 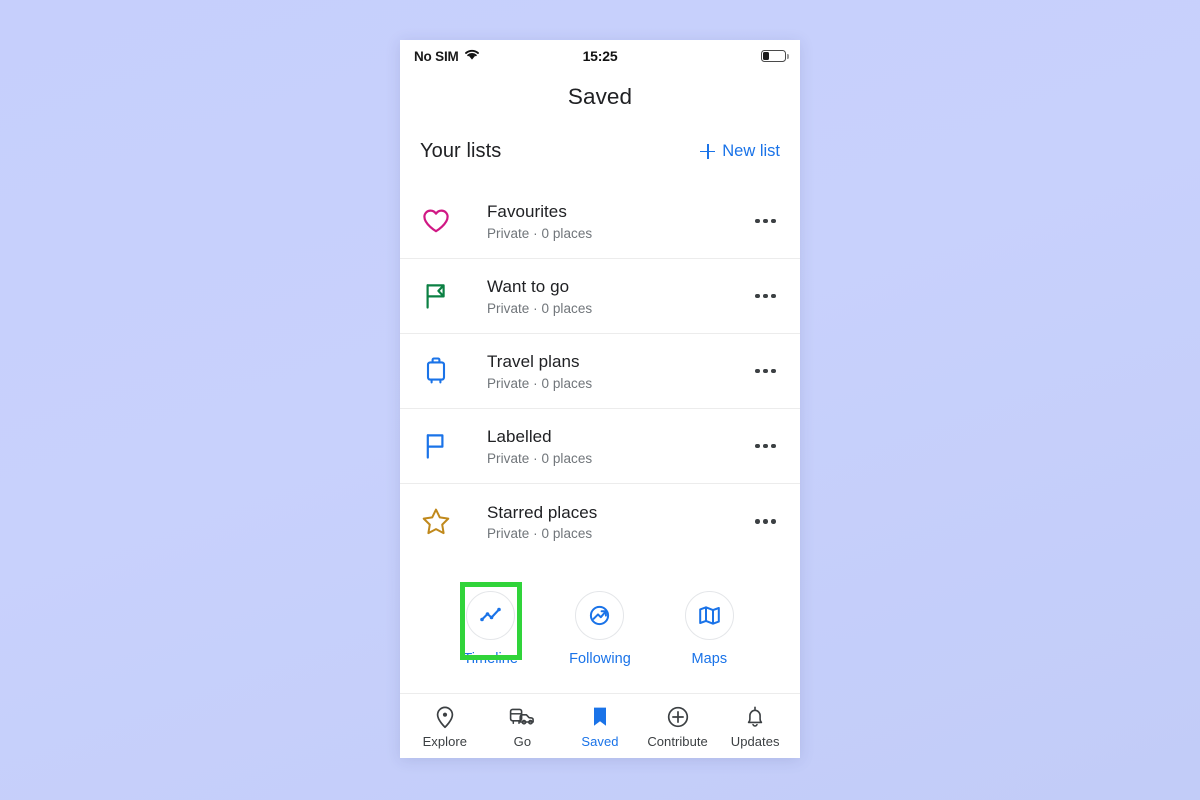 I want to click on list-item-text: Labelled Private · 0 places, so click(x=618, y=446).